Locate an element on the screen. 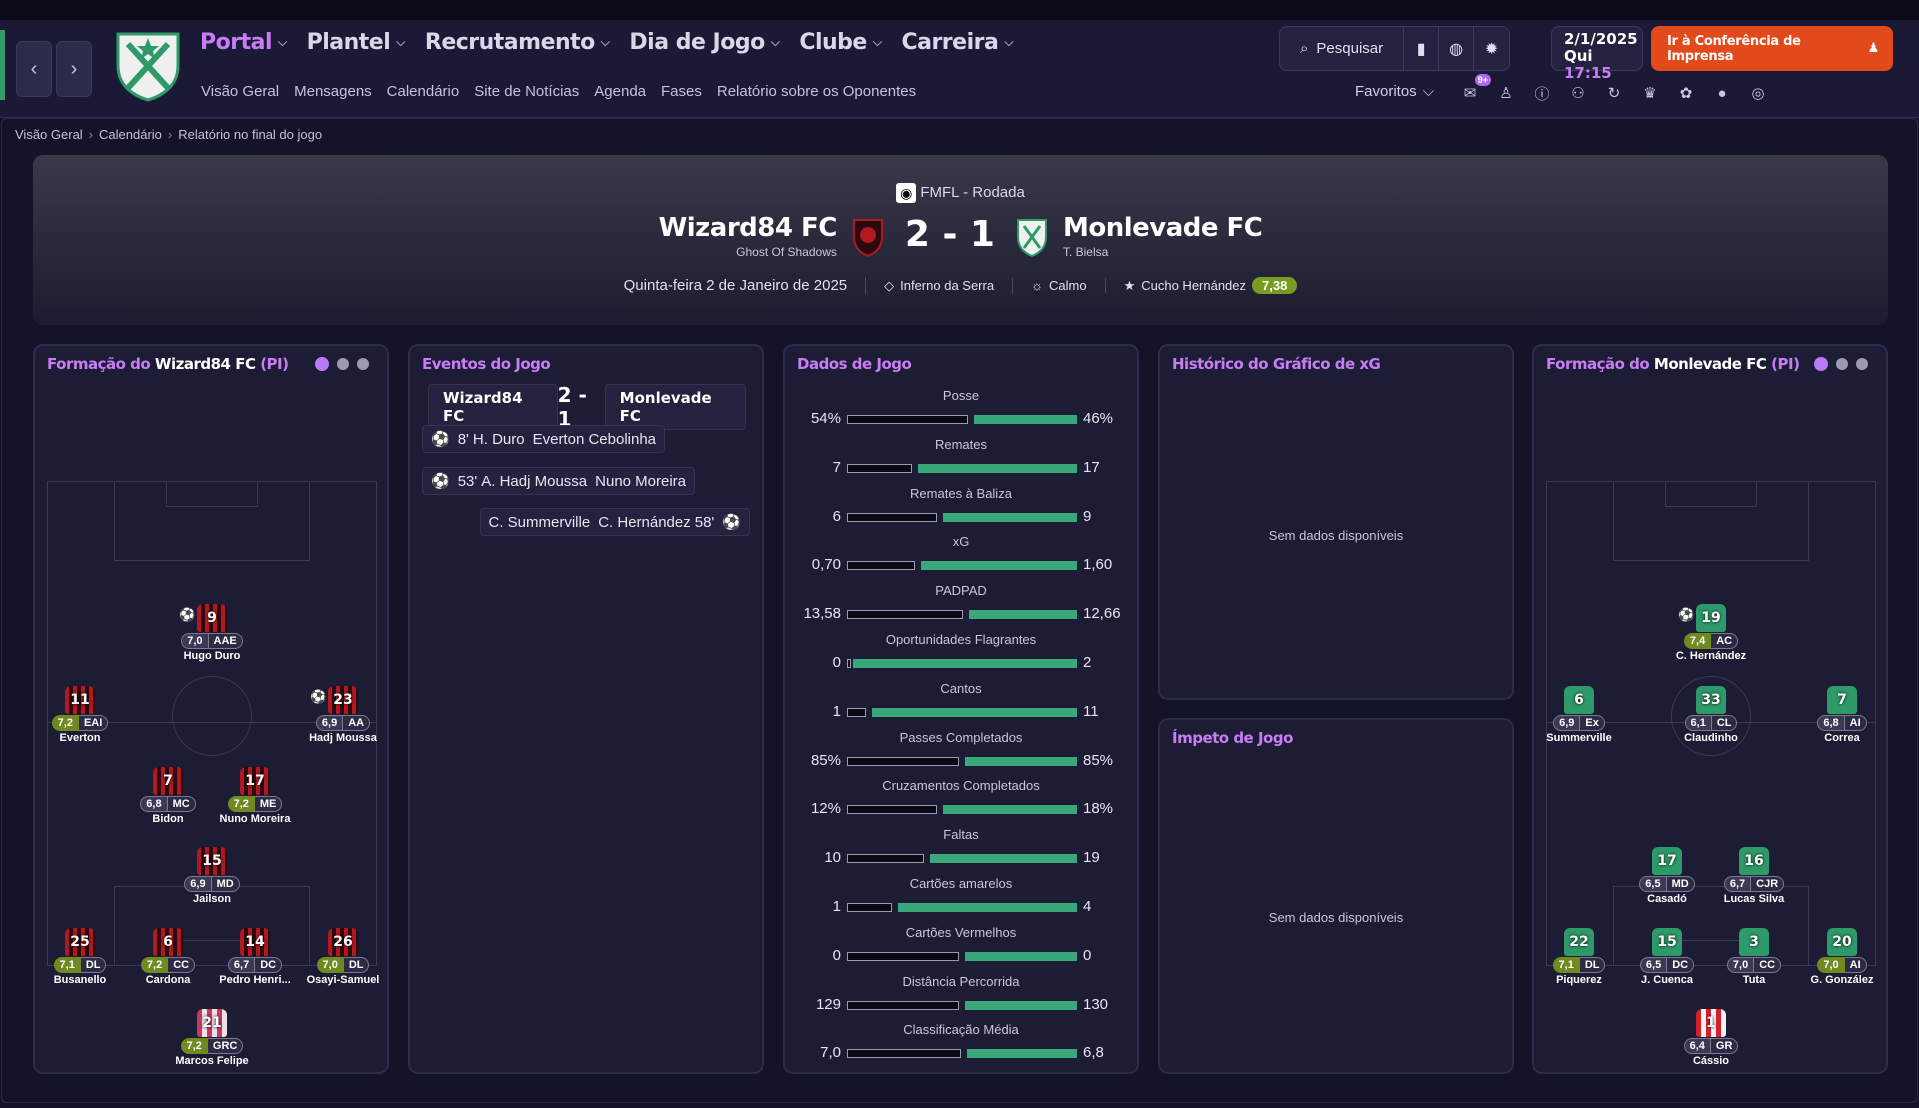 This screenshot has width=1919, height=1108. menu-dia-de-jogo: Dia de Jogo ⌵ is located at coordinates (704, 42).